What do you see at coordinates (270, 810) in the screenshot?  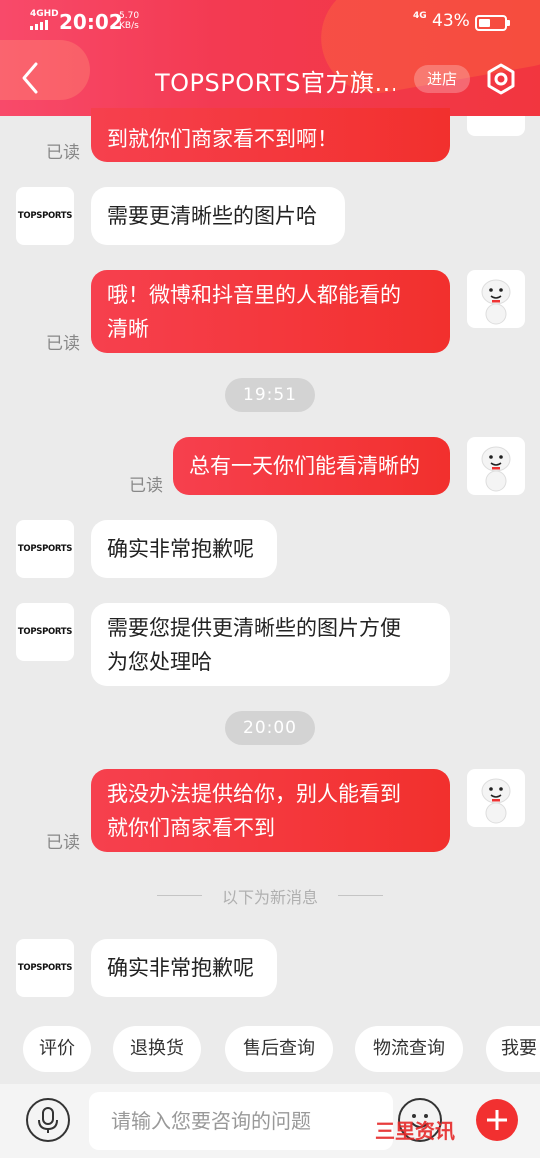 I see `message-bubble-mine: 我没办法提供给你，别人能看到 就你们商家看不到` at bounding box center [270, 810].